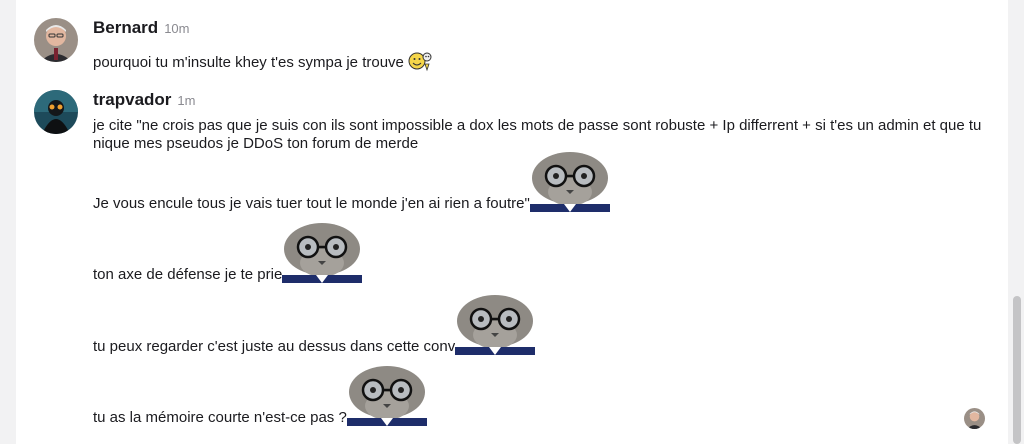 This screenshot has width=1024, height=444. What do you see at coordinates (1017, 370) in the screenshot?
I see `scrollbar-thumb` at bounding box center [1017, 370].